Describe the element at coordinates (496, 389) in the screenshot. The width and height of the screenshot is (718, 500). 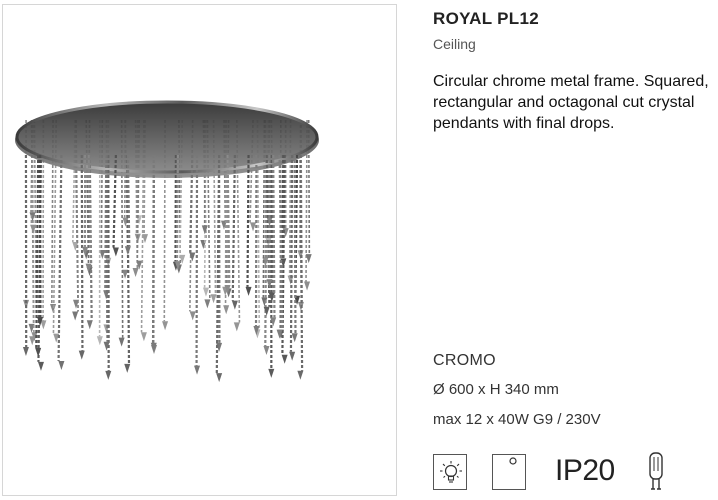
I see `dimensions-label: Ø 600 x H 340 mm` at that location.